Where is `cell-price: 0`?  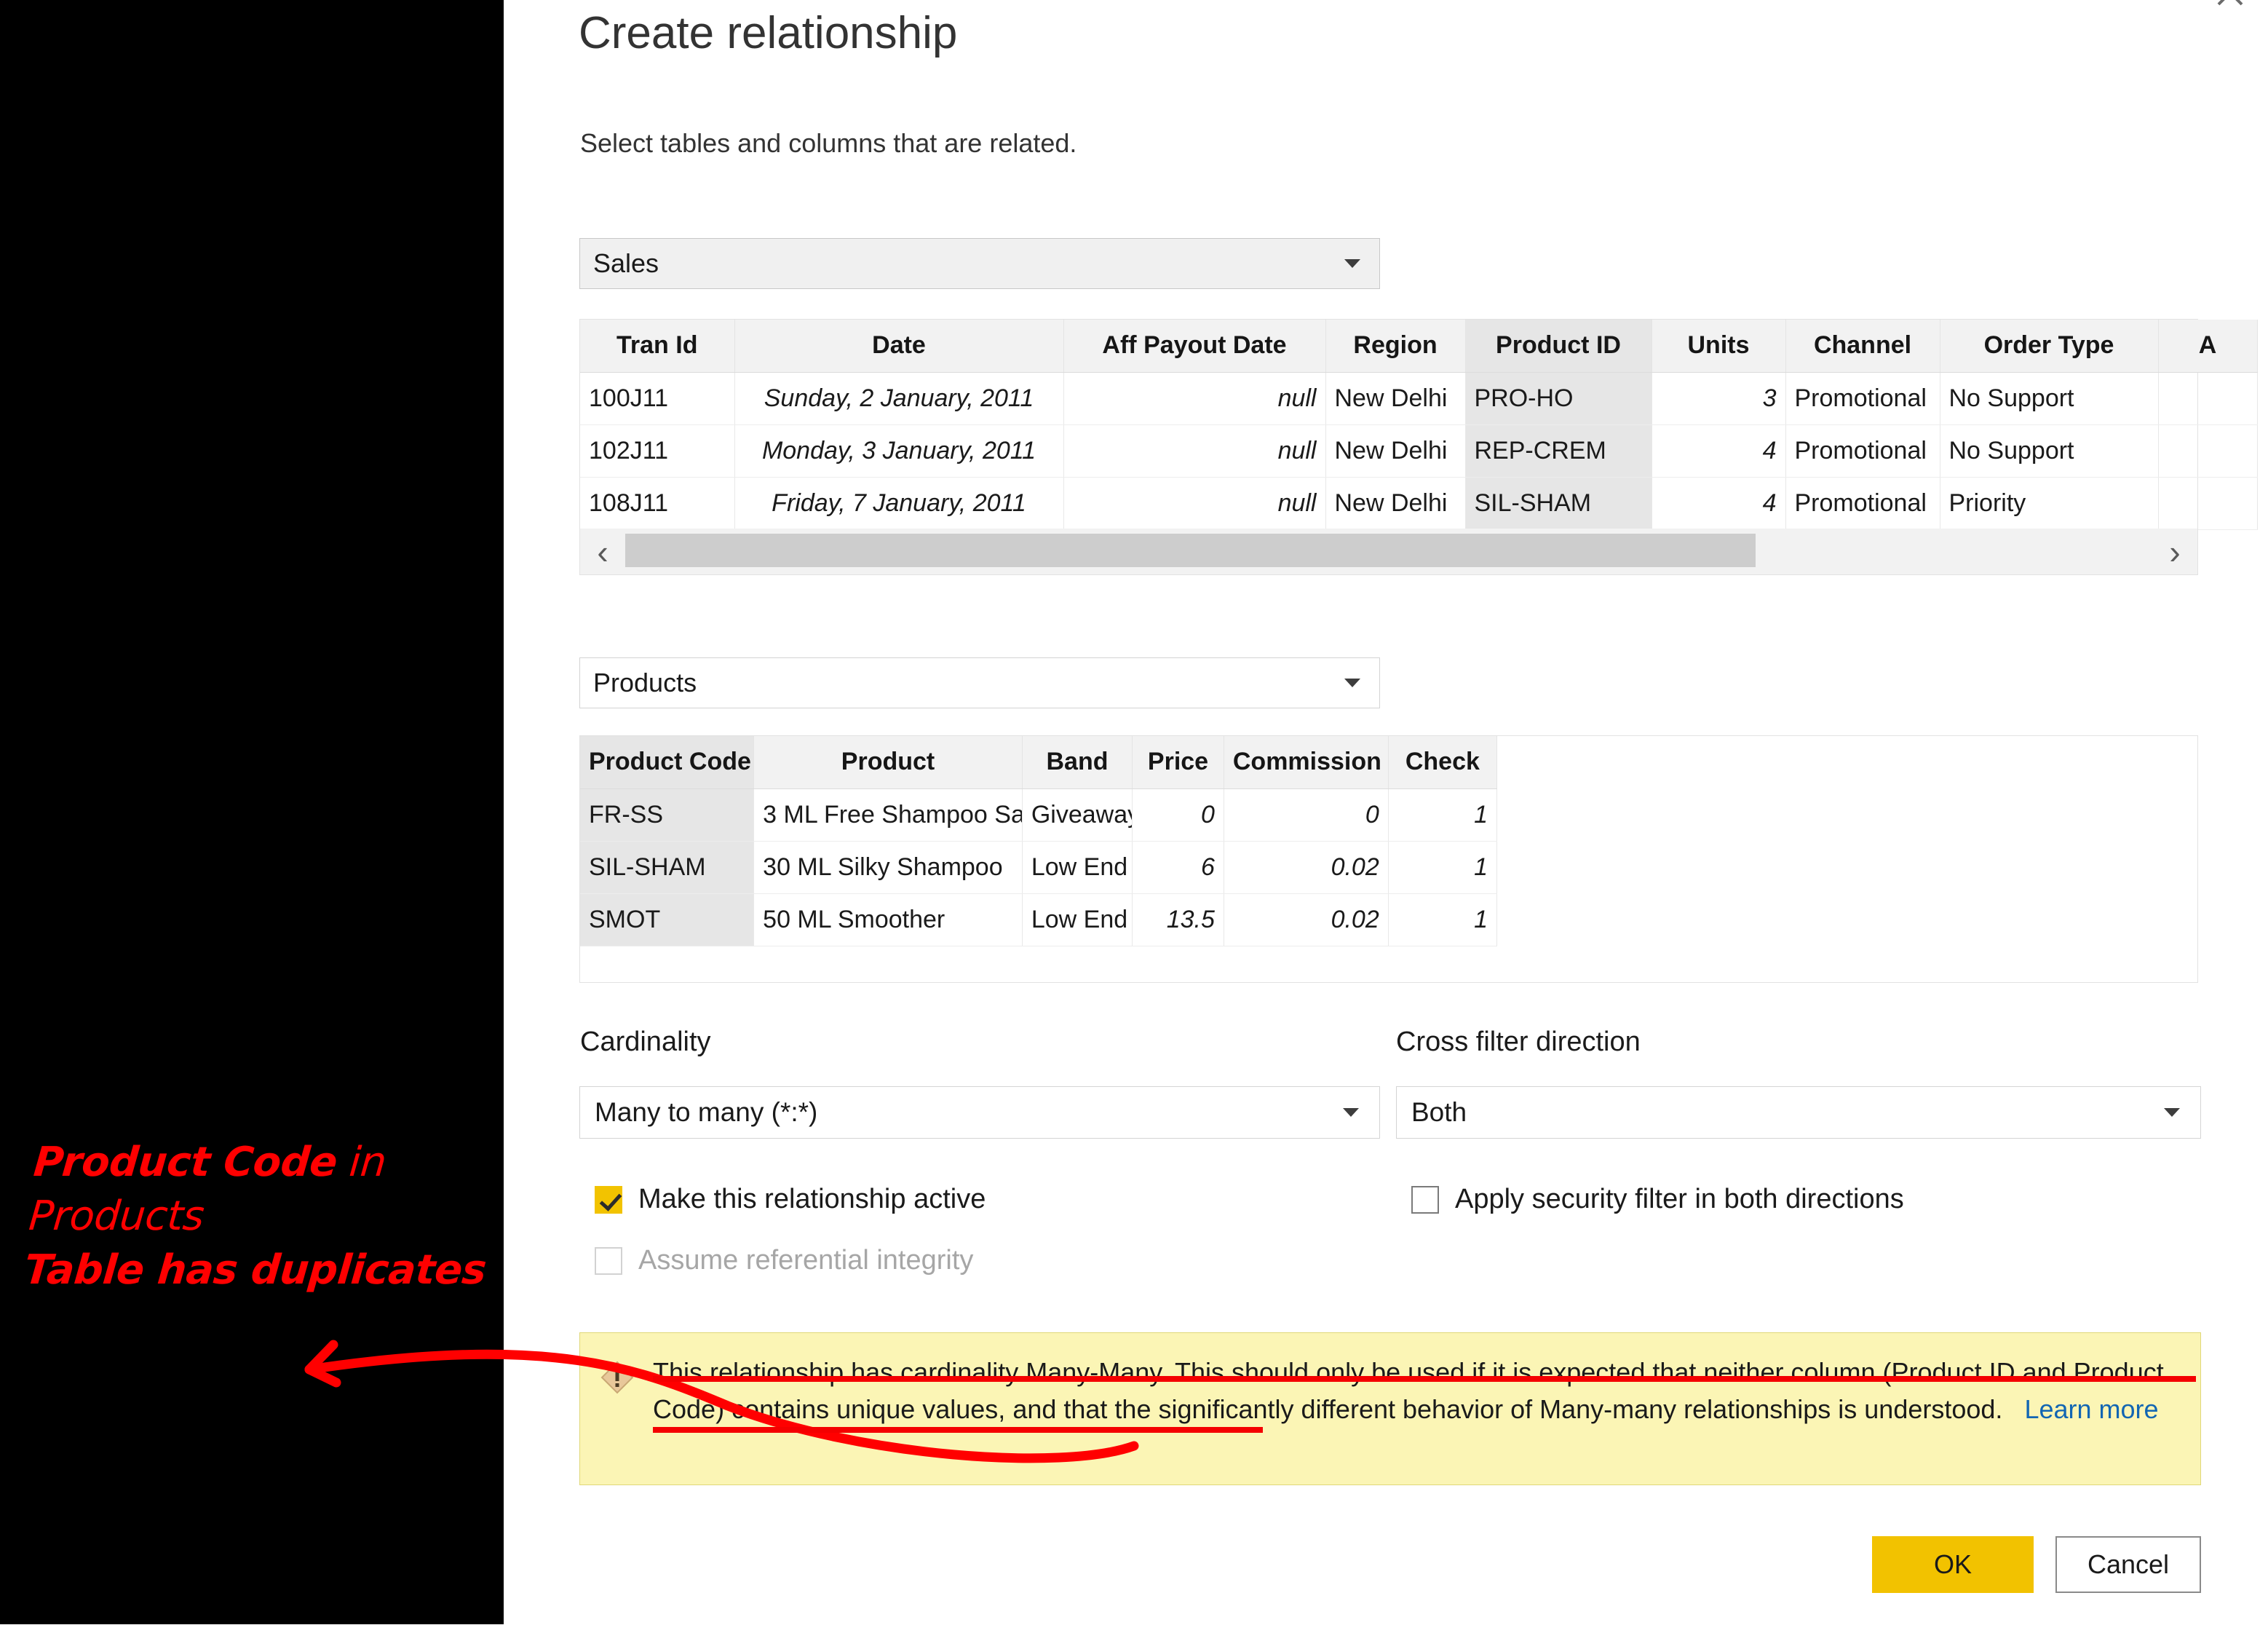
cell-price: 0 is located at coordinates (1178, 815).